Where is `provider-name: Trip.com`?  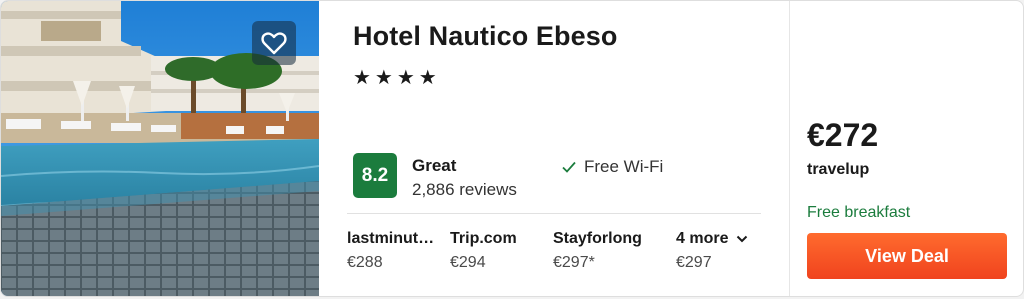 provider-name: Trip.com is located at coordinates (483, 238).